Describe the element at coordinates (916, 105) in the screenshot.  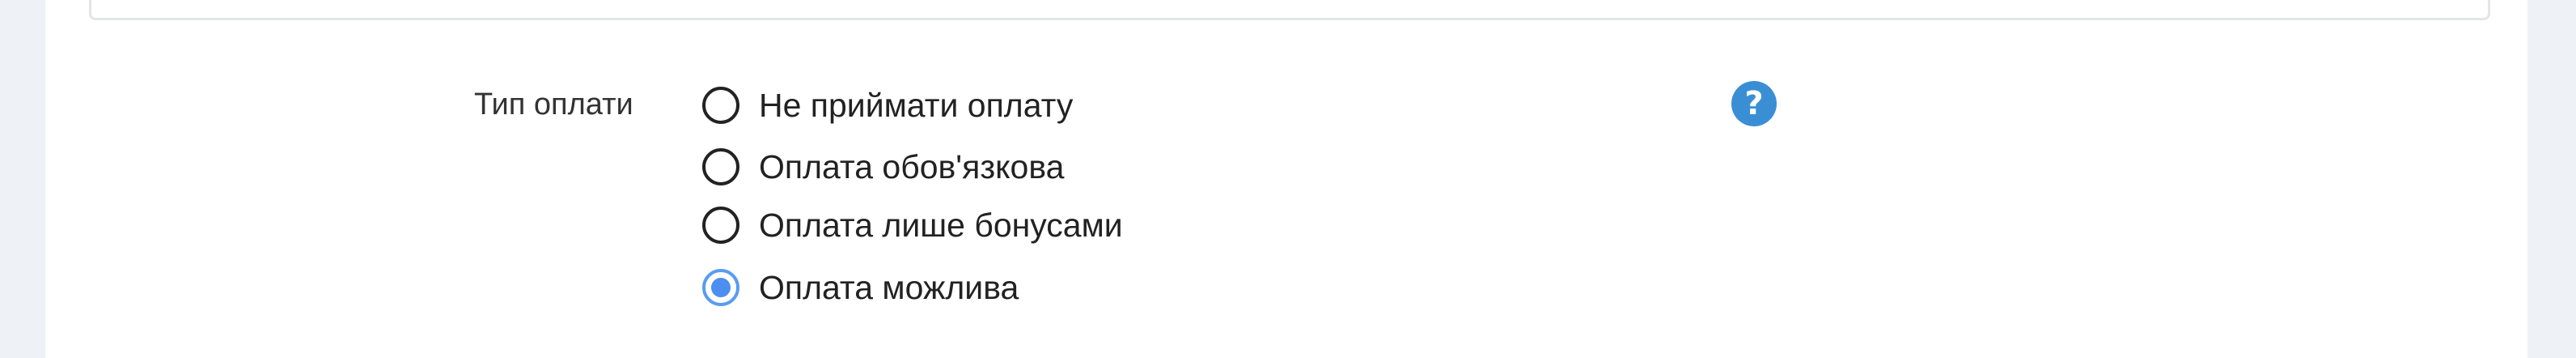
I see `radio-label: Не приймати оплату` at that location.